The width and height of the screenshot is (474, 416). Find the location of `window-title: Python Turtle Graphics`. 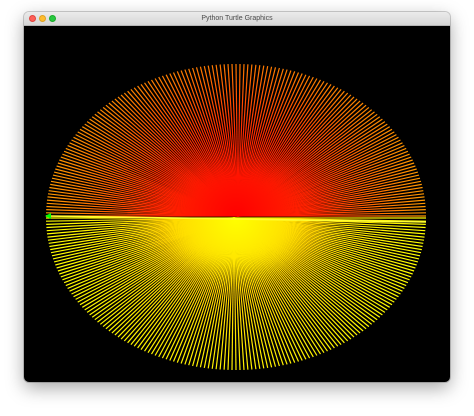

window-title: Python Turtle Graphics is located at coordinates (237, 18).